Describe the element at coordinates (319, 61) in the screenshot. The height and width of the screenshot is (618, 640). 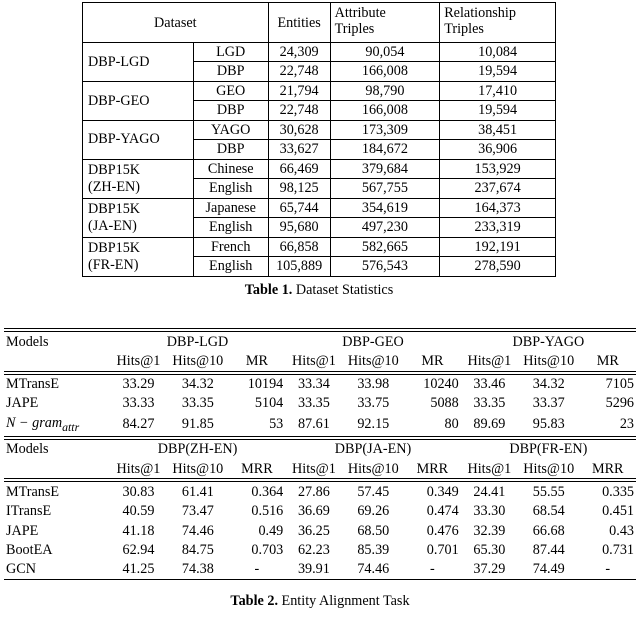
I see `table-row: DBP-LGD LGD 24,309 90,054 10,084` at that location.